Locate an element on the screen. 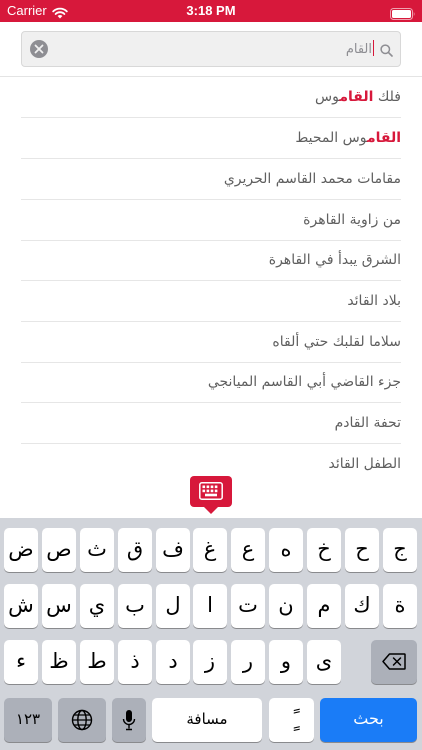 The height and width of the screenshot is (750, 422). tanween-key: ًٍ is located at coordinates (291, 720).